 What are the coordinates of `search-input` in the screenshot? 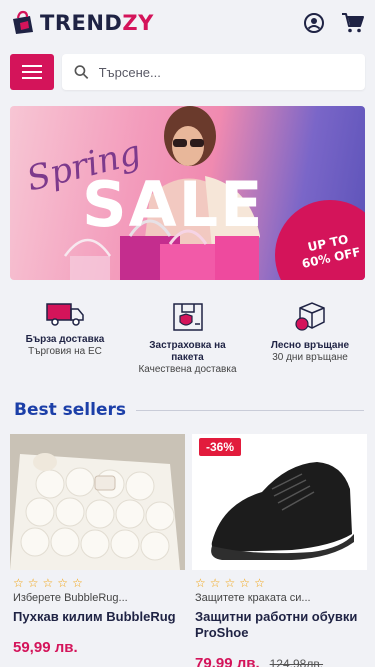 It's located at (225, 72).